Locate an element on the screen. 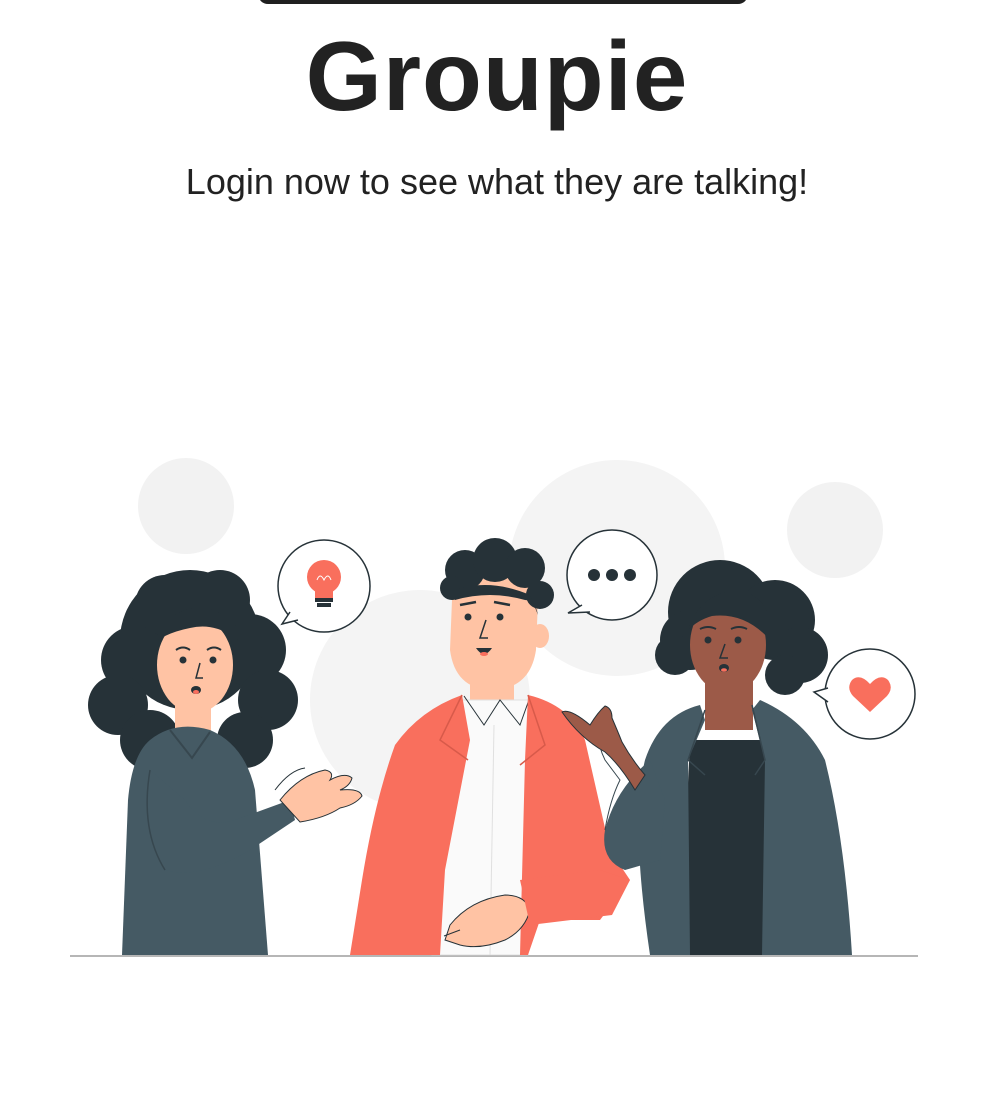 The width and height of the screenshot is (994, 1111). ellipsis-icon is located at coordinates (612, 575).